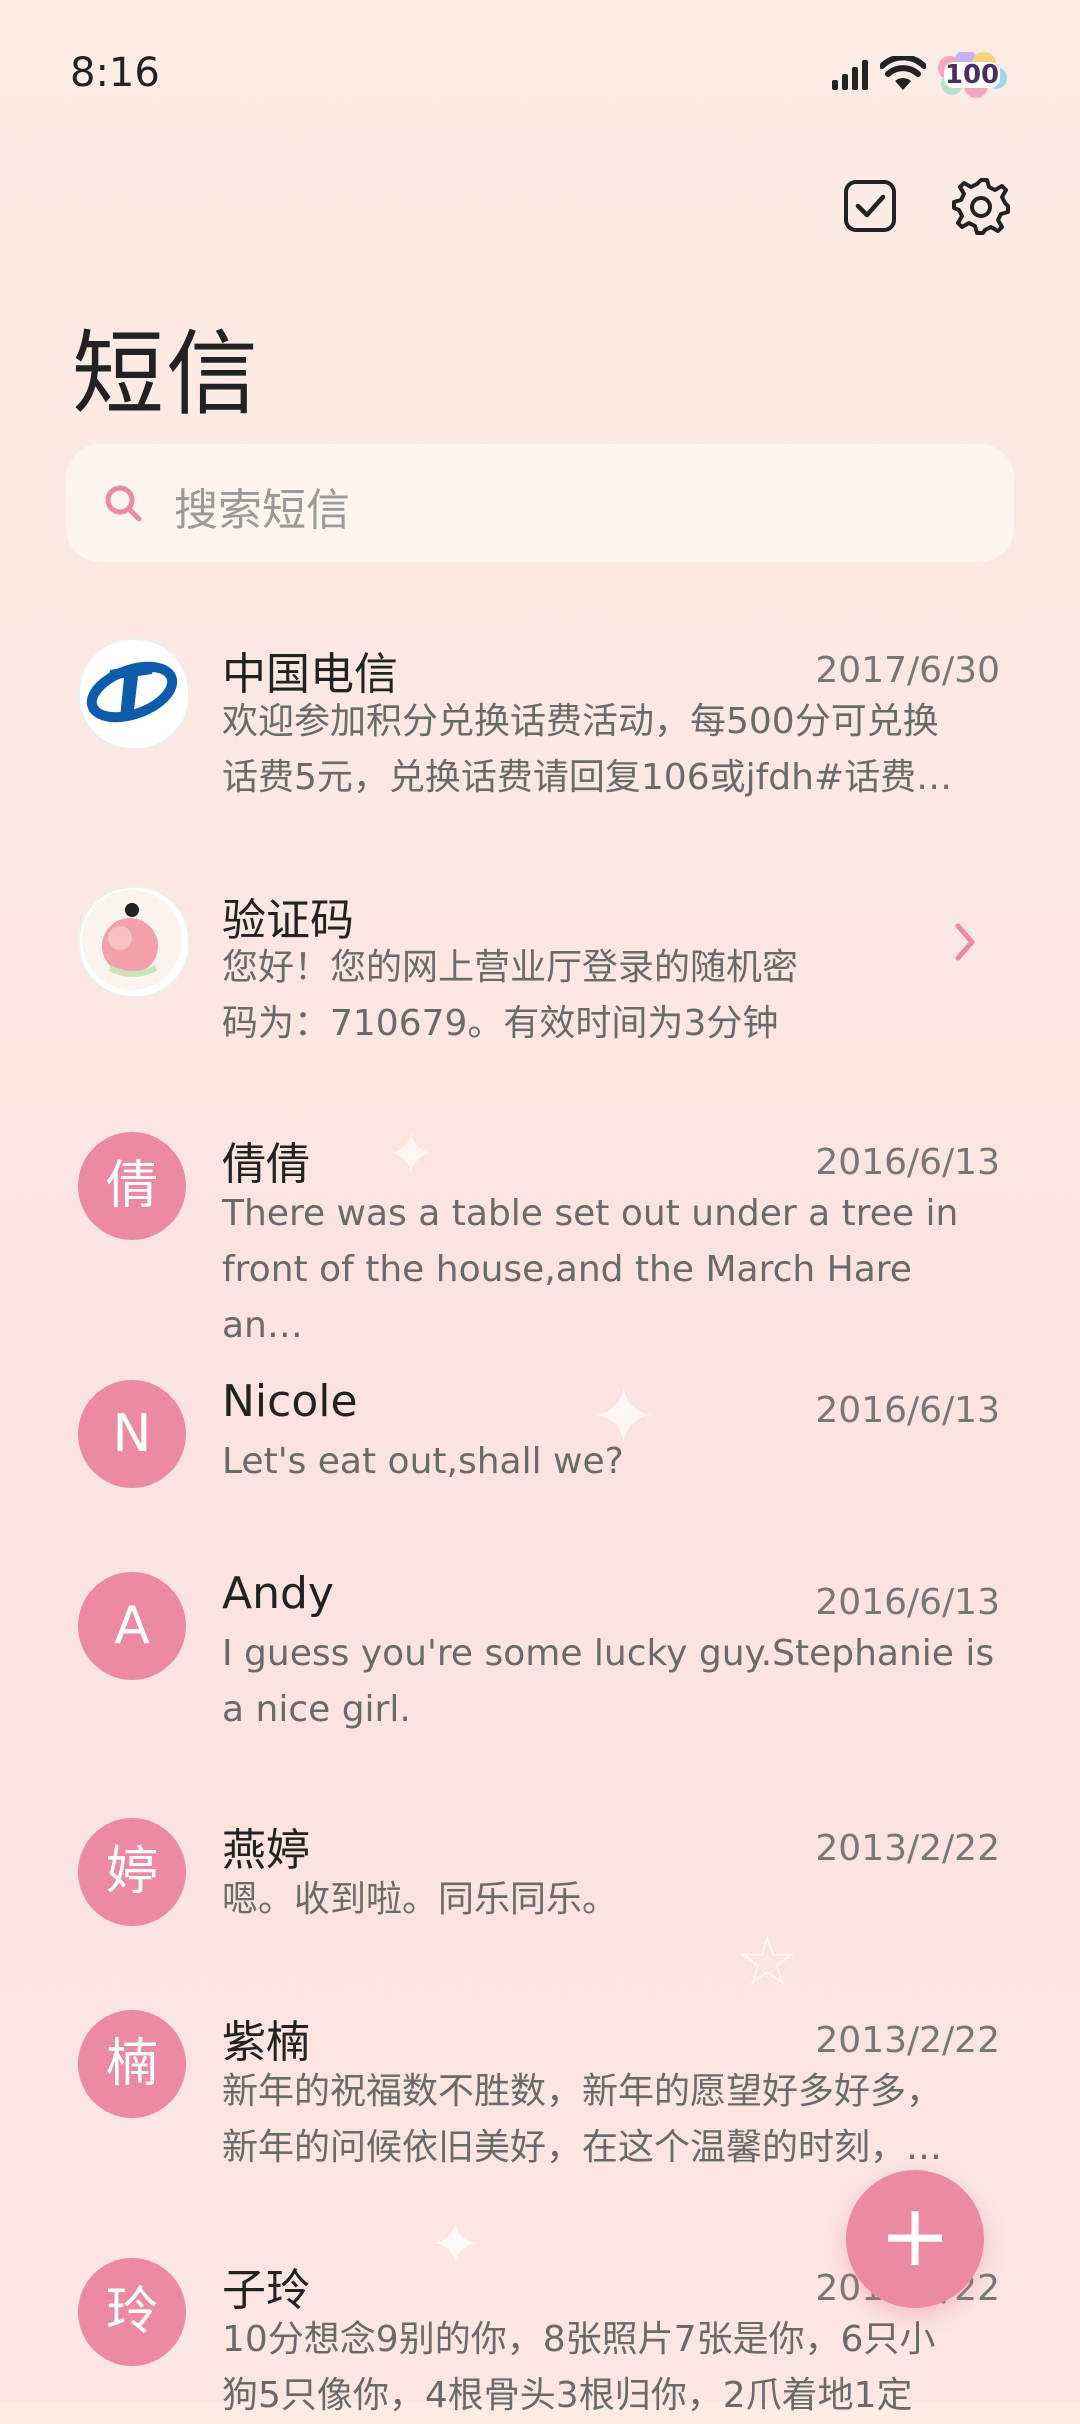  Describe the element at coordinates (310, 674) in the screenshot. I see `contact-name: 中国电信` at that location.